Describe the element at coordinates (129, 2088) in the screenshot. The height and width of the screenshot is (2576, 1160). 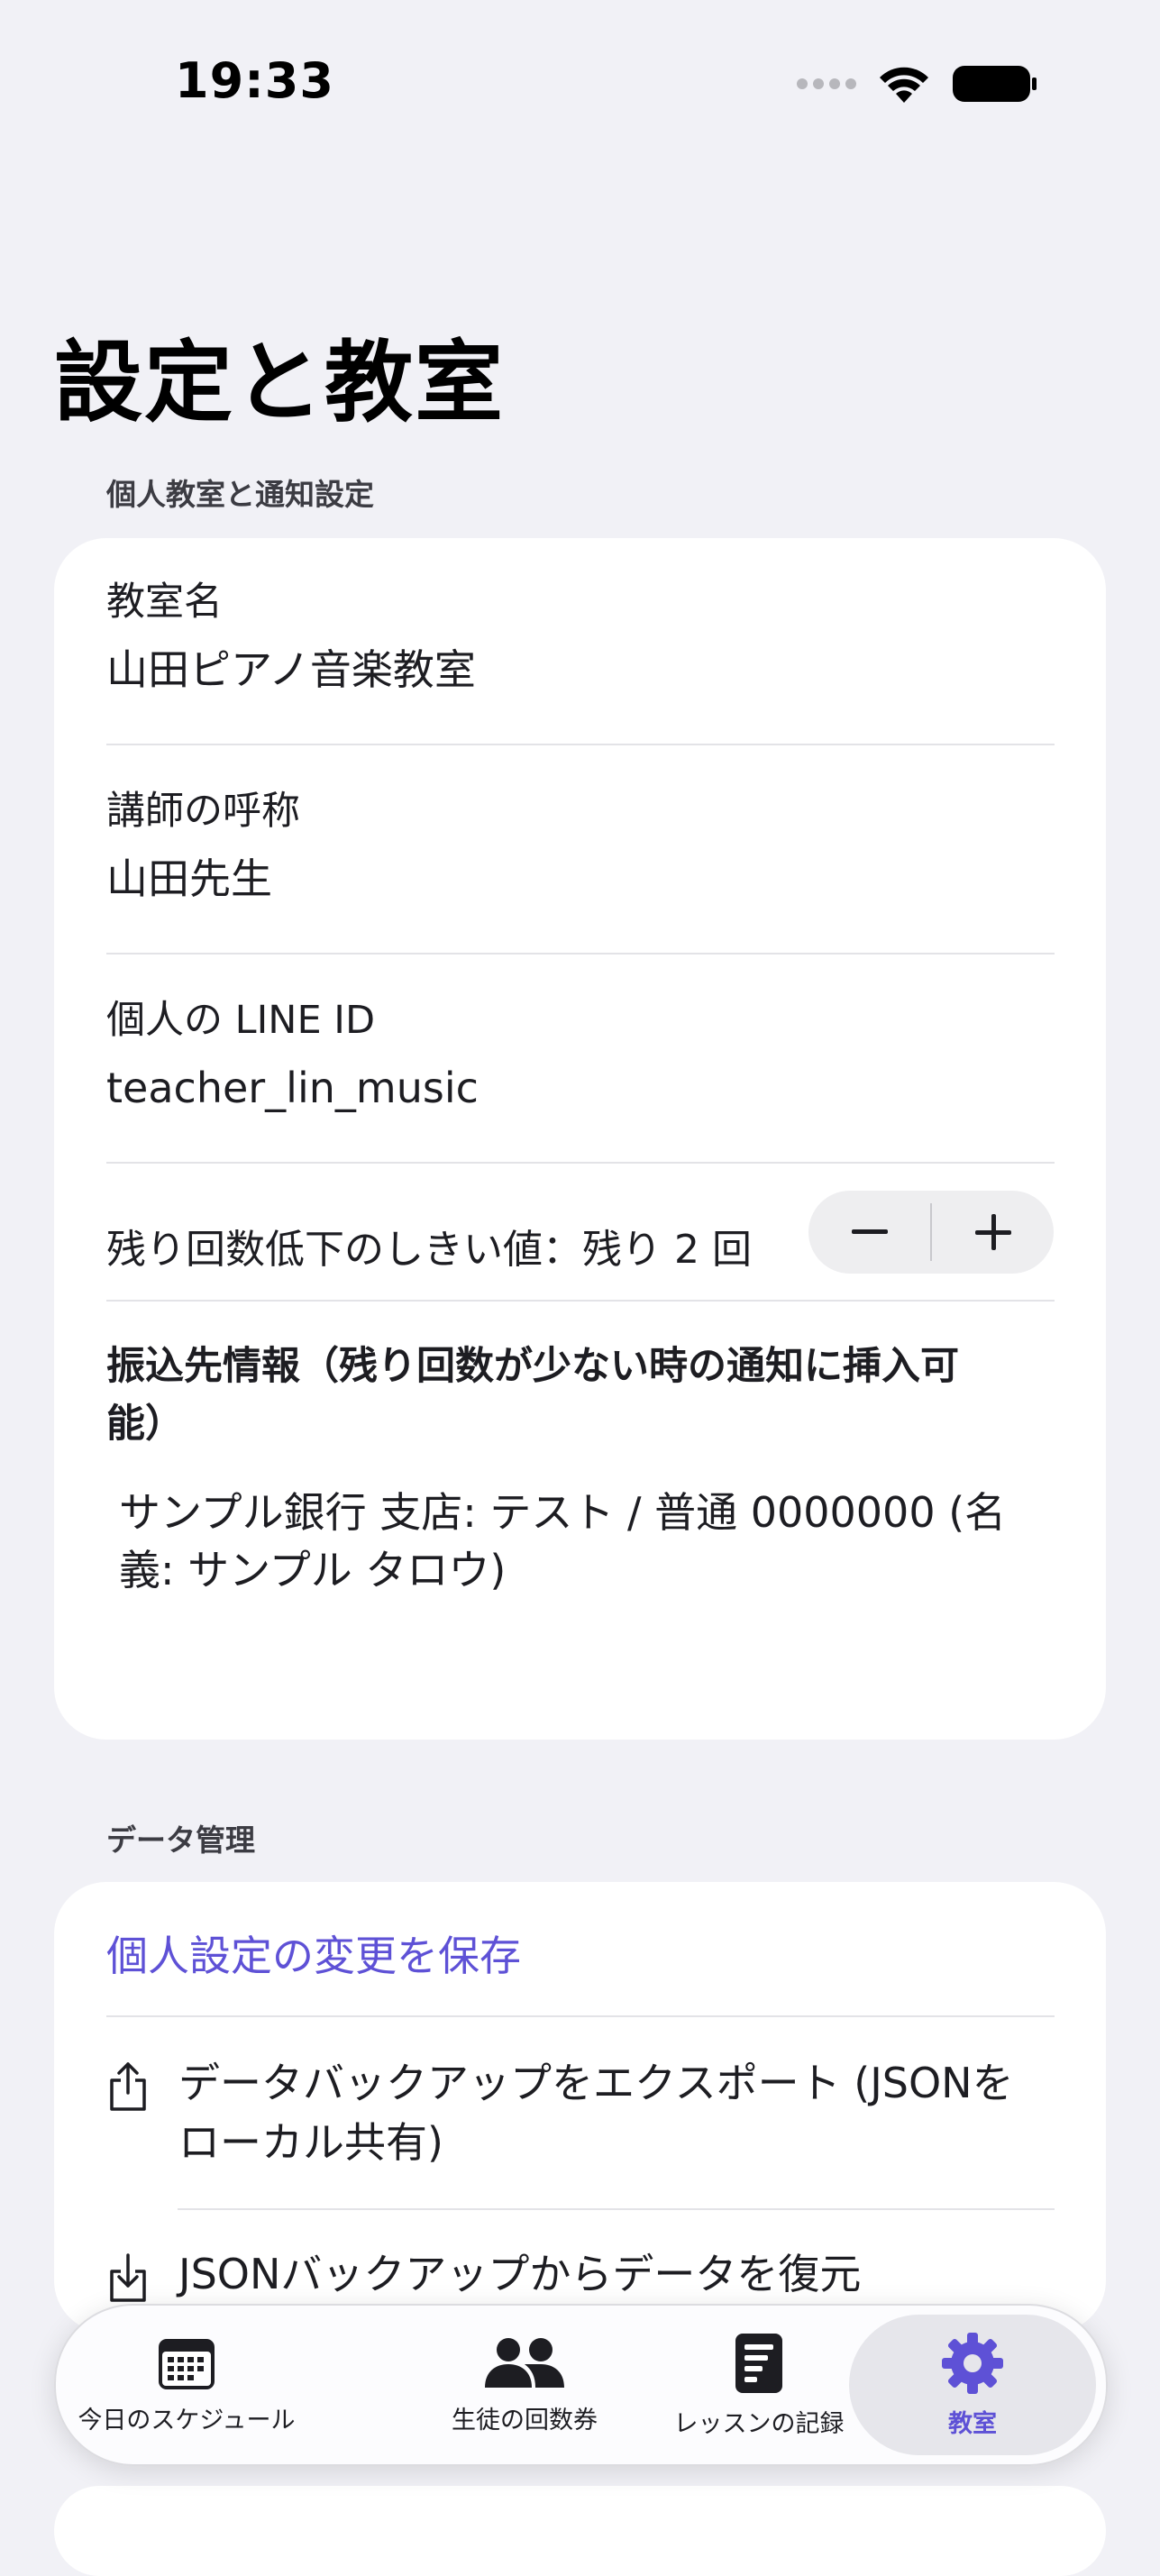
I see `share-icon` at that location.